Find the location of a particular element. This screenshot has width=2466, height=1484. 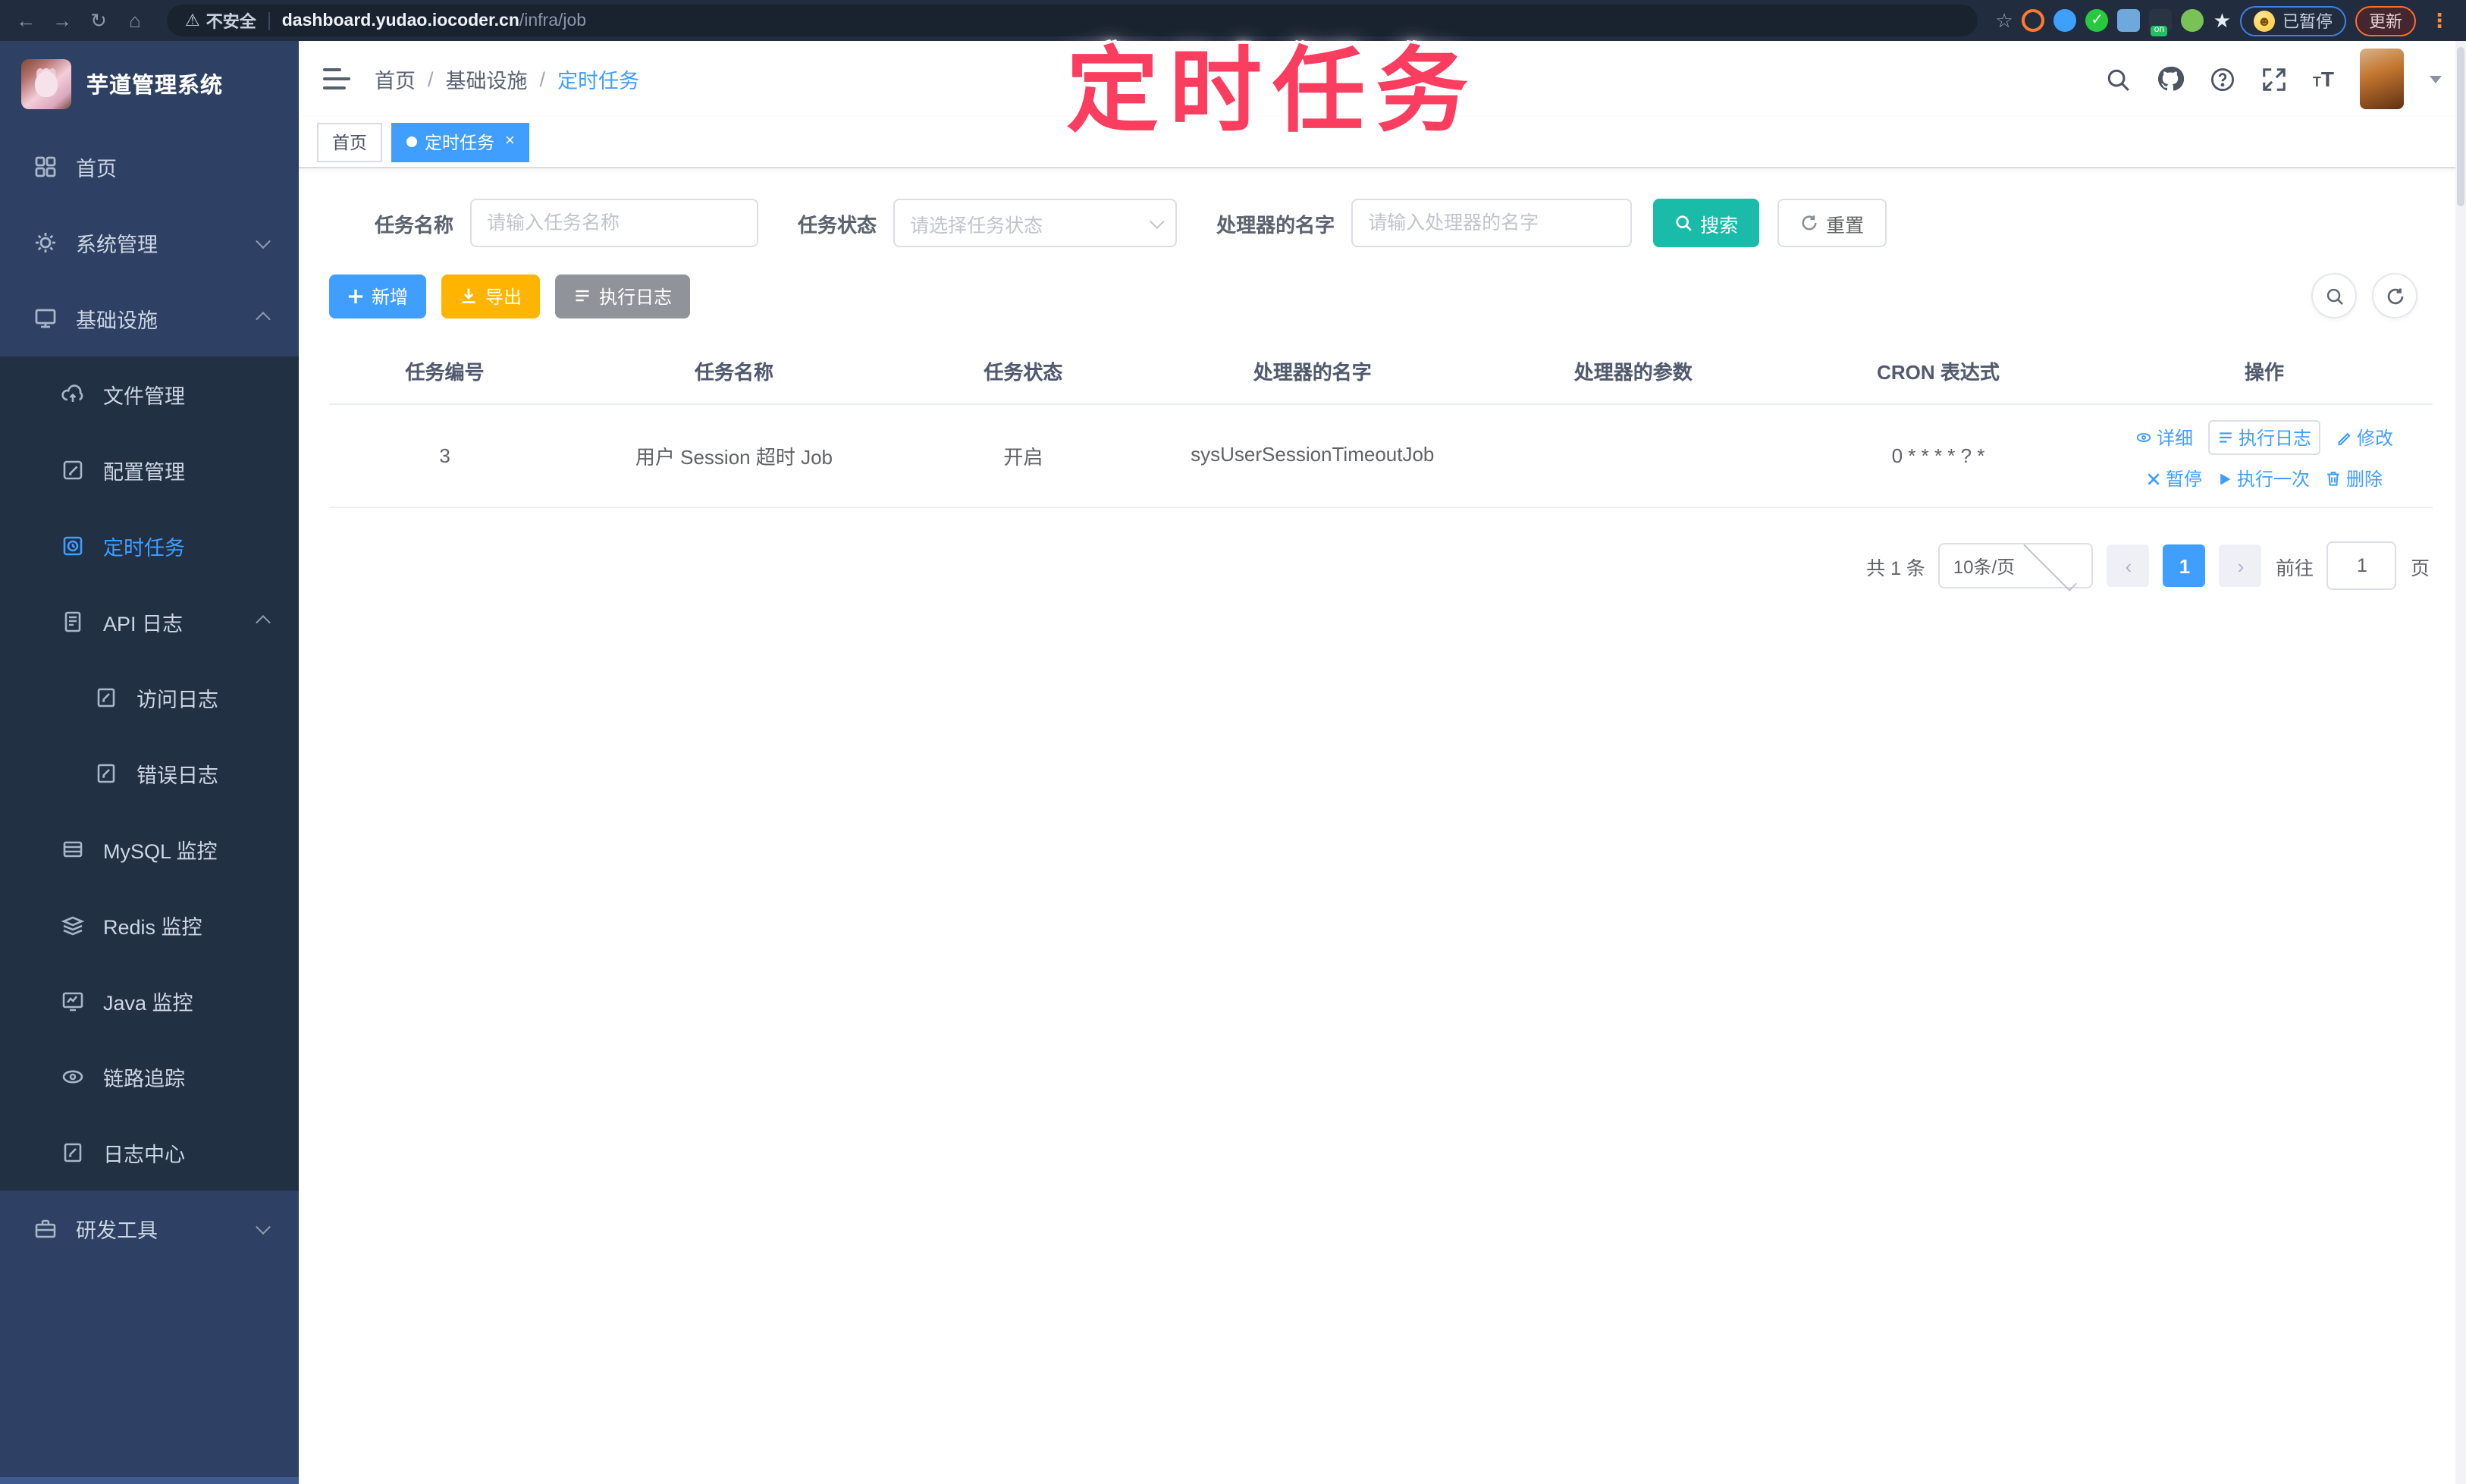

warning-icon: ⚠ is located at coordinates (192, 21).